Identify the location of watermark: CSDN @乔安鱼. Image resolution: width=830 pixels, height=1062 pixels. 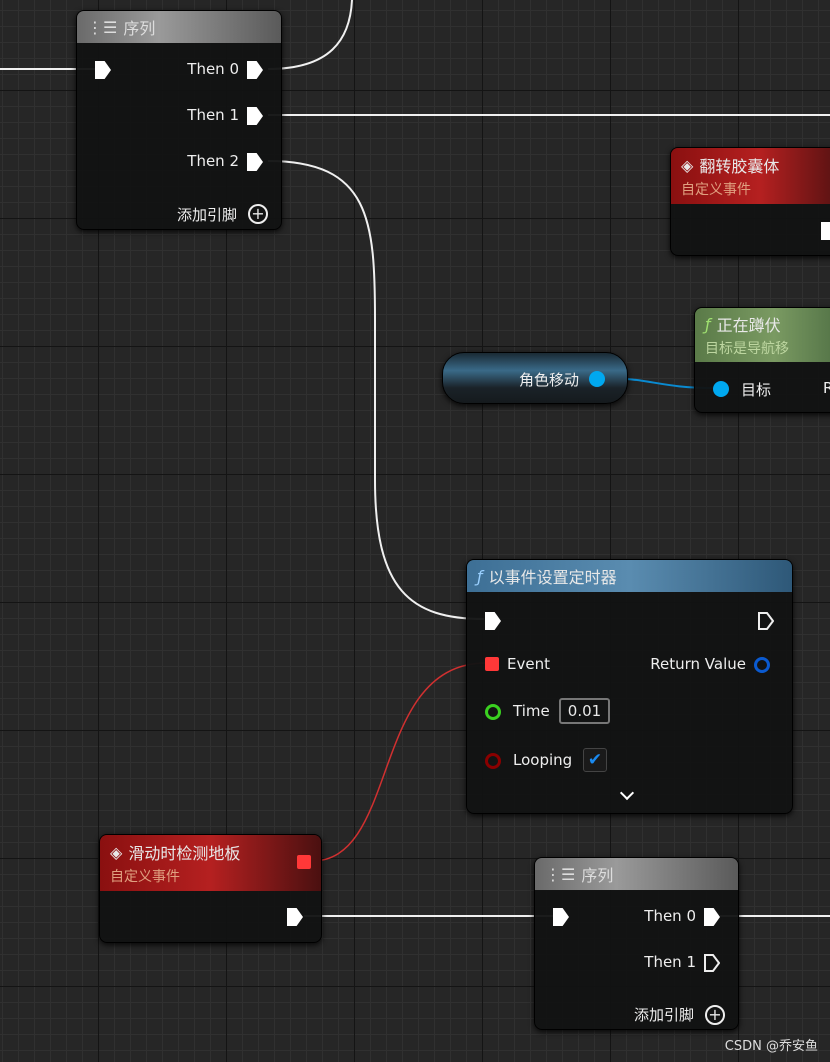
(771, 1046).